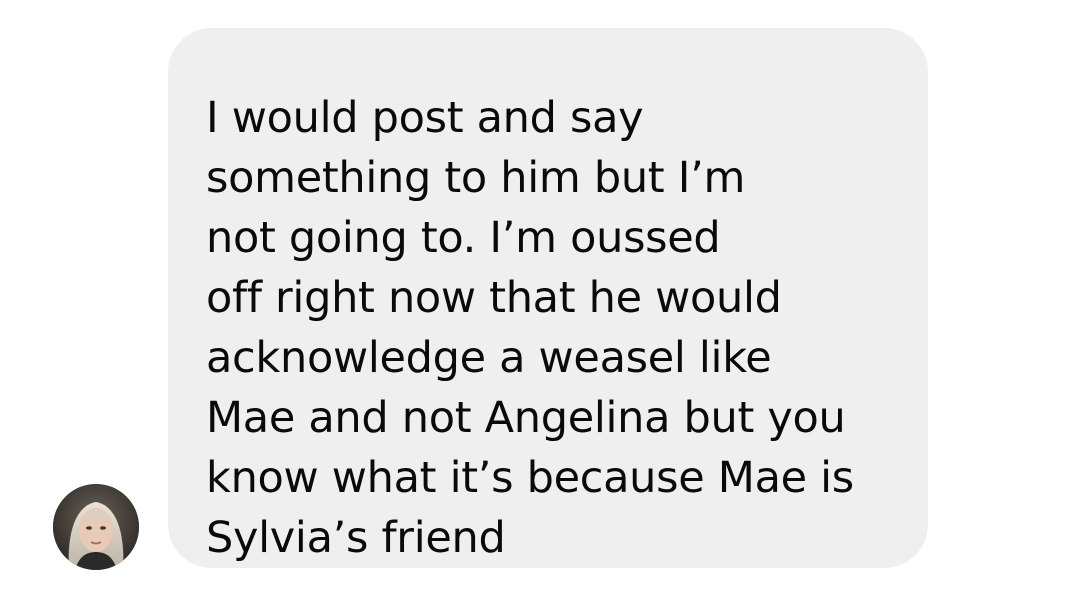 The height and width of the screenshot is (600, 1080). I want to click on avatar-portrait-icon, so click(96, 527).